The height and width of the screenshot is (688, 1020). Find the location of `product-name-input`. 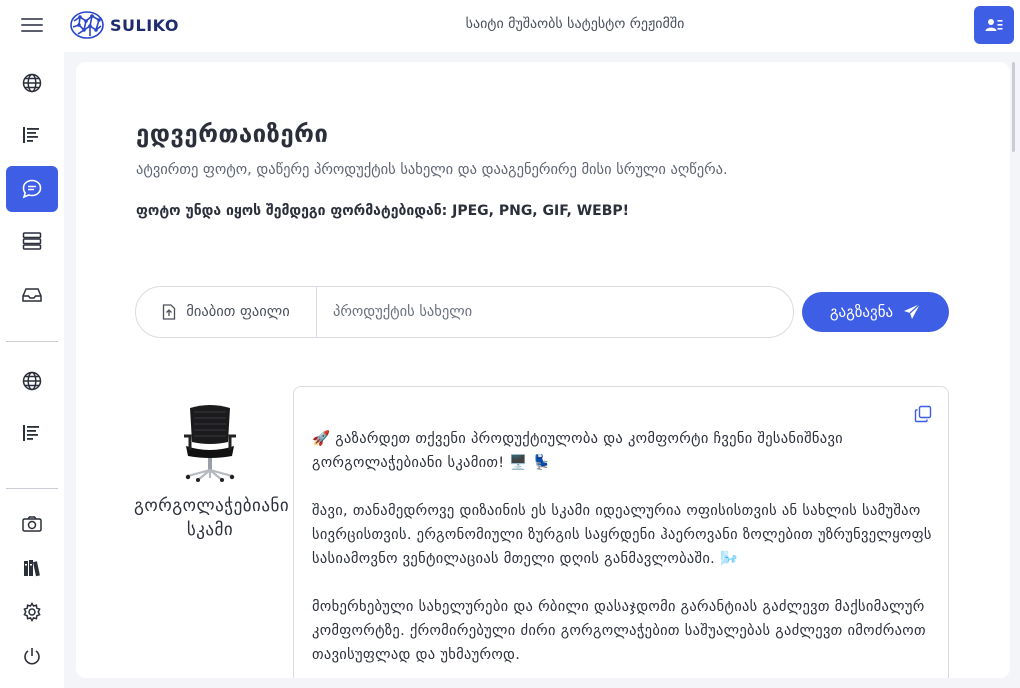

product-name-input is located at coordinates (555, 312).